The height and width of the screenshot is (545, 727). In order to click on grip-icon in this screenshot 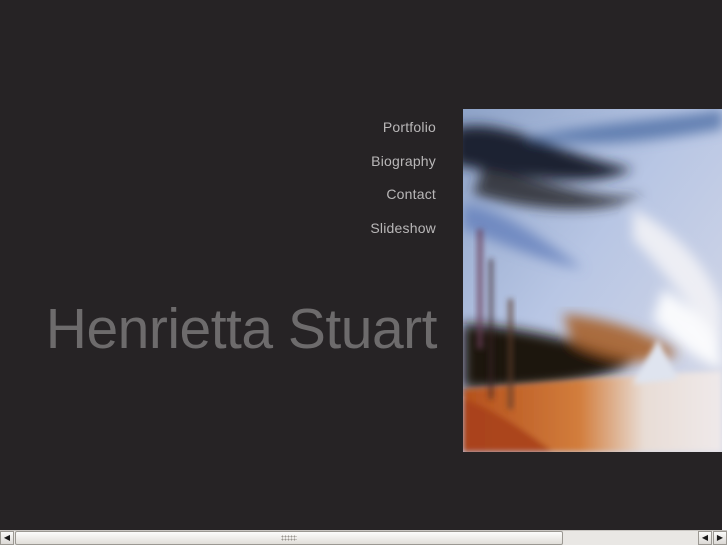, I will do `click(289, 538)`.